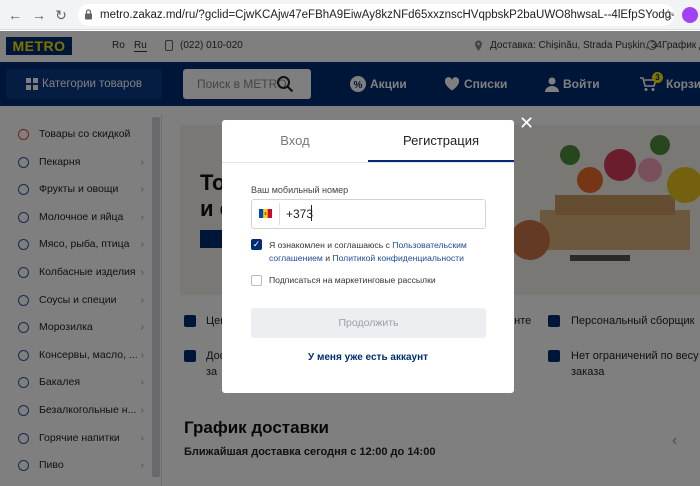 The image size is (700, 486). What do you see at coordinates (256, 244) in the screenshot?
I see `agree-checkbox: ✓` at bounding box center [256, 244].